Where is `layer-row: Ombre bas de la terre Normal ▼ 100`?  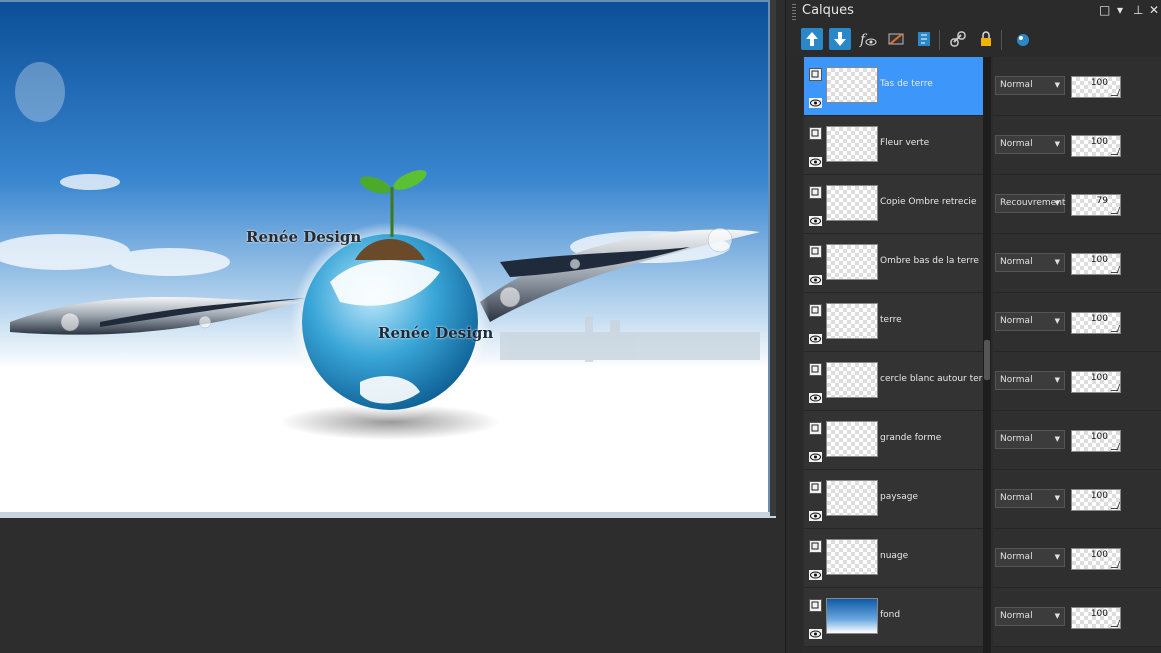
layer-row: Ombre bas de la terre Normal ▼ 100 is located at coordinates (981, 263).